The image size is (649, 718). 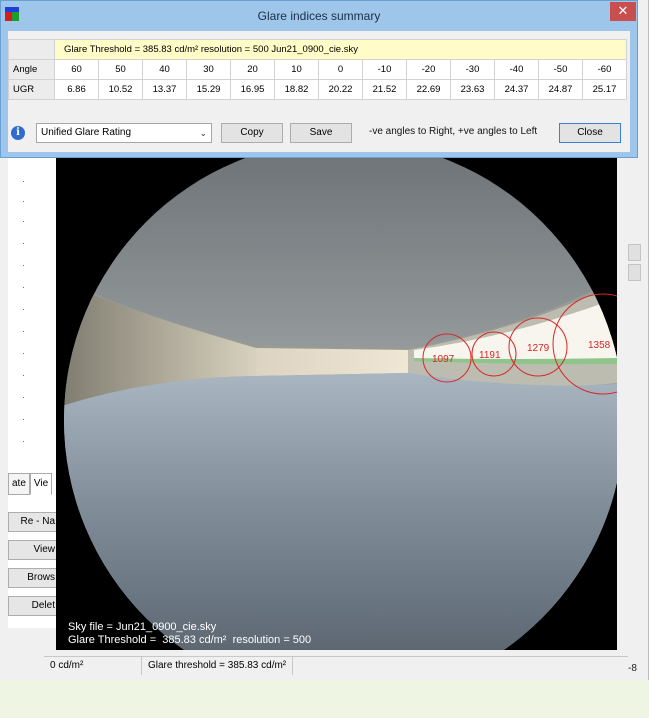 What do you see at coordinates (203, 133) in the screenshot?
I see `chevron-down-icon: ⌄` at bounding box center [203, 133].